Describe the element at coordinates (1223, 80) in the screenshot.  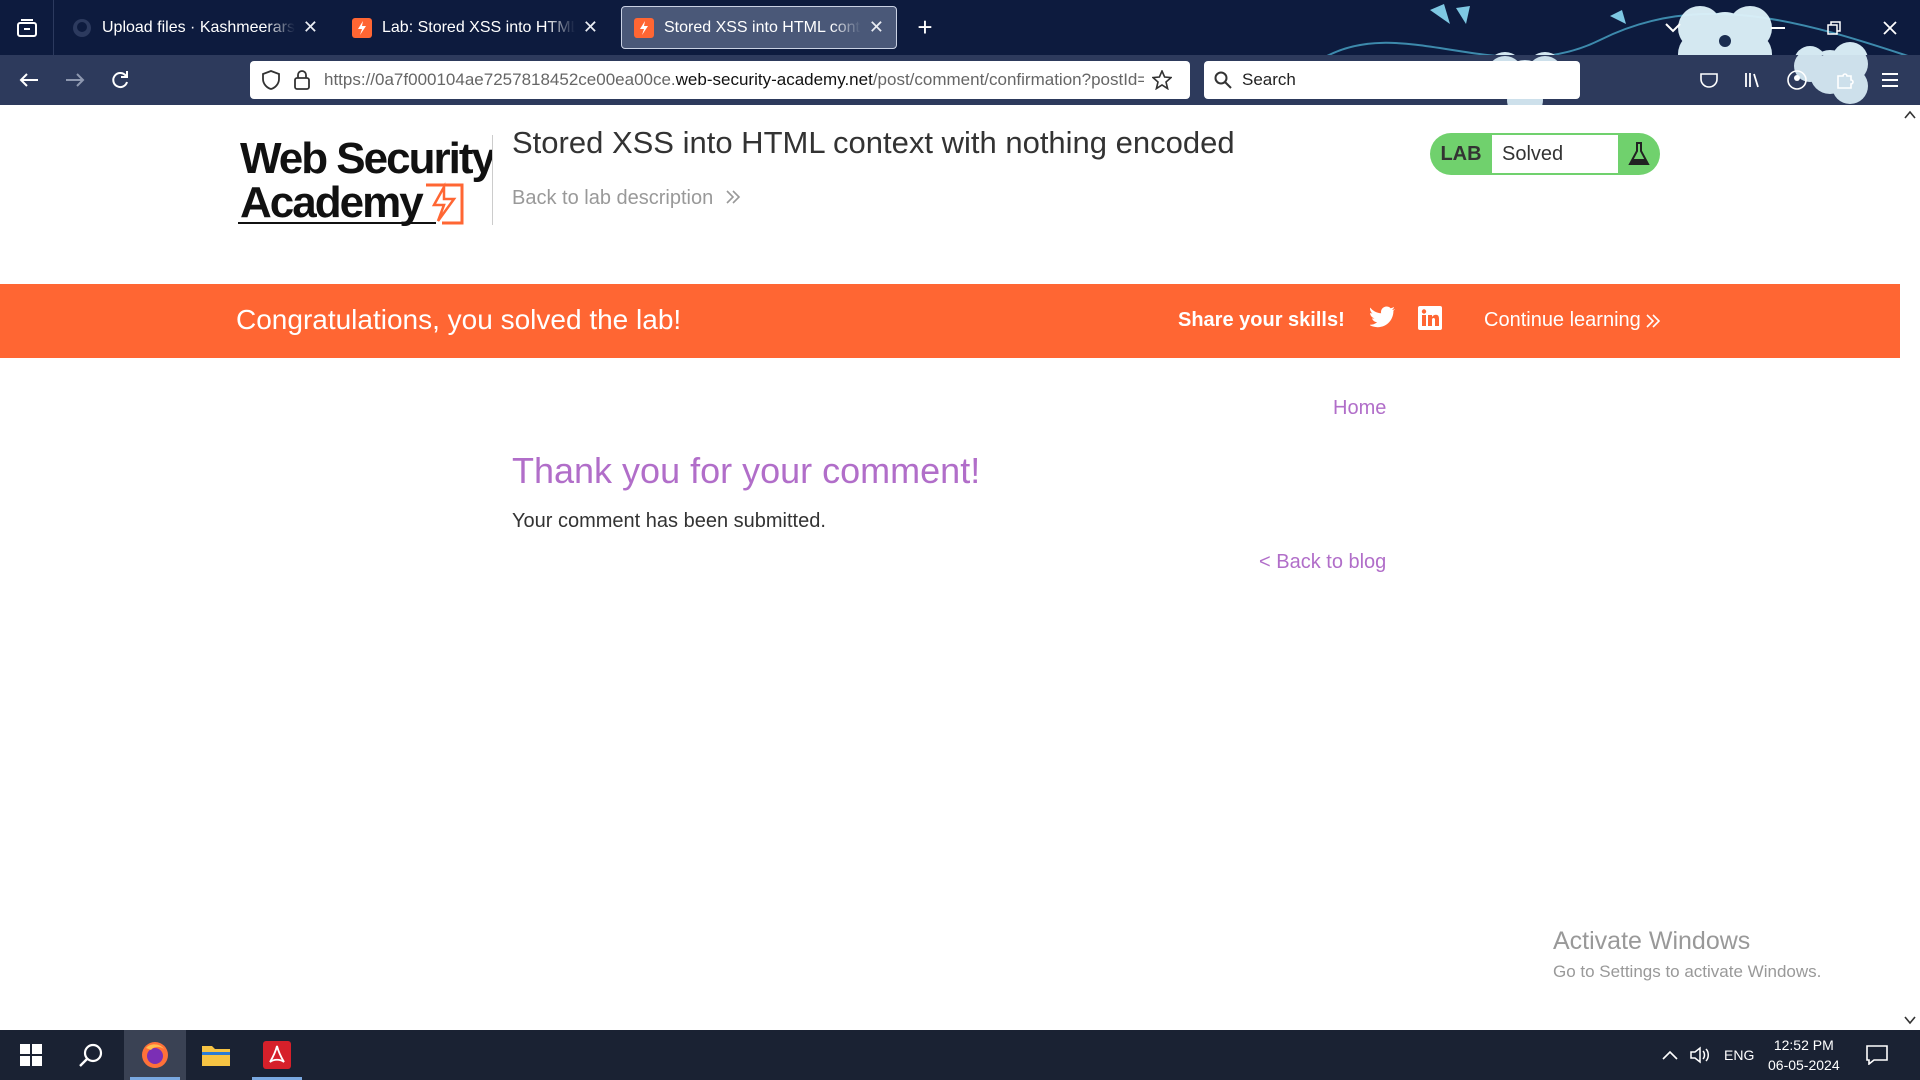
I see `search-icon` at that location.